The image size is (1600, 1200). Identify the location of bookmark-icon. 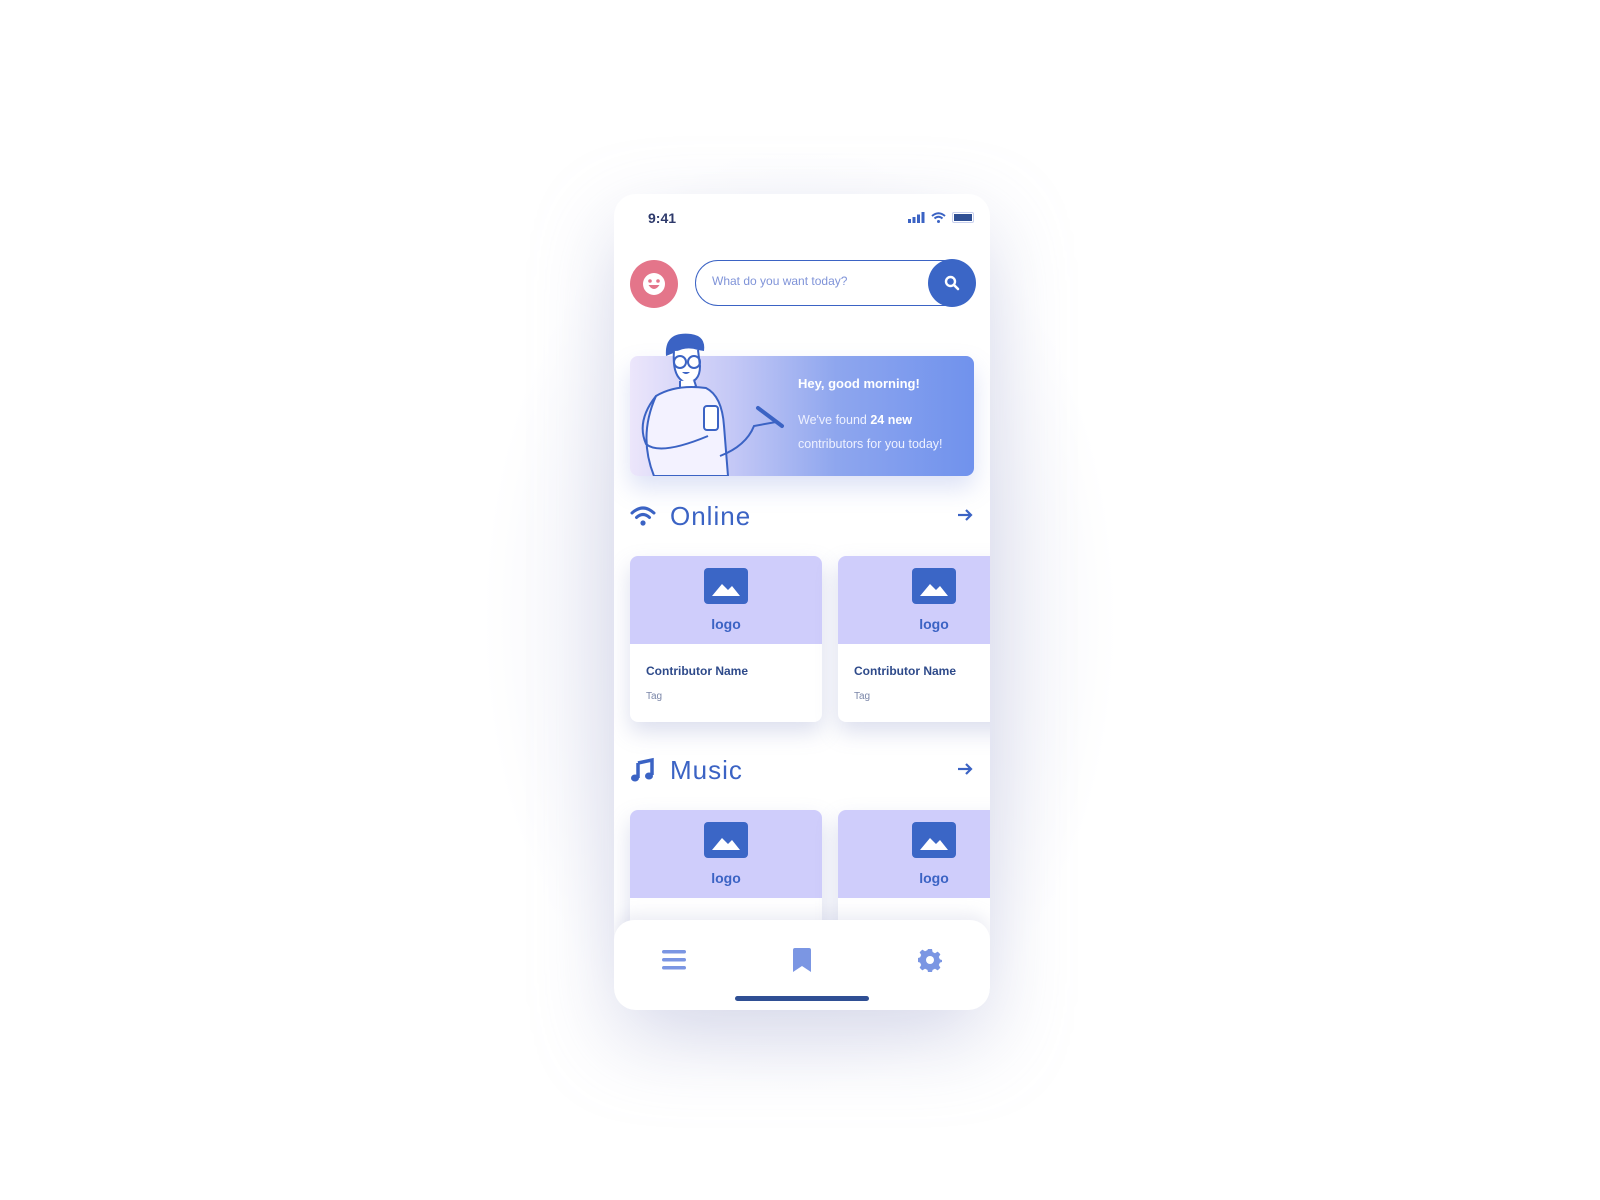
(802, 960).